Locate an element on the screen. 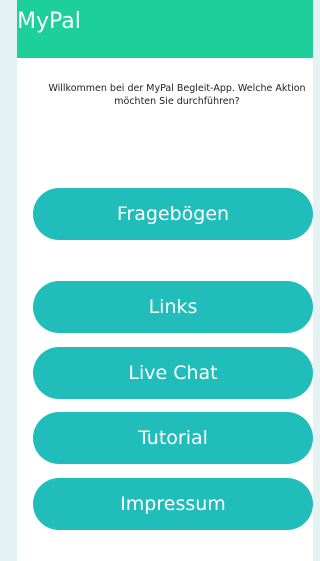 This screenshot has width=320, height=561. app-title: MyPal is located at coordinates (49, 21).